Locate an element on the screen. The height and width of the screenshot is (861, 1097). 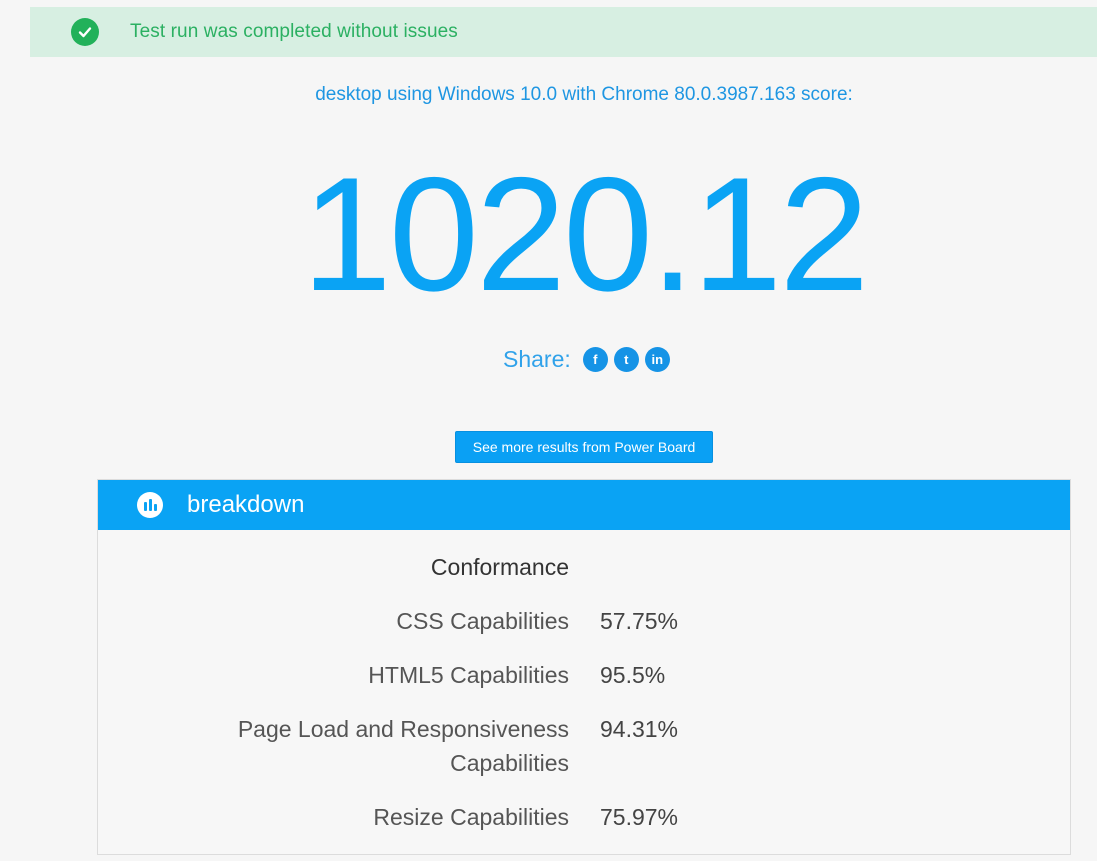
table-heading-row: Conformance is located at coordinates (584, 567).